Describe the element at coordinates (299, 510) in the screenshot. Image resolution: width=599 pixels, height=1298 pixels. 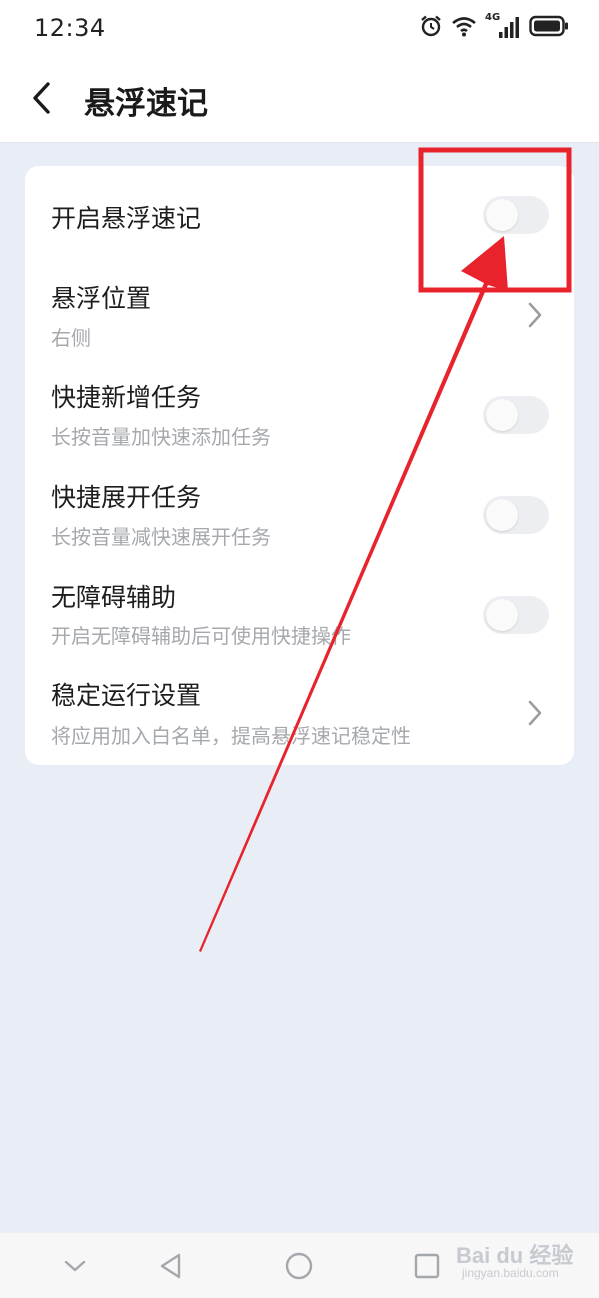
I see `settings-row-quick-expand-task: 快捷展开任务 长按音量减快速展开任务` at that location.